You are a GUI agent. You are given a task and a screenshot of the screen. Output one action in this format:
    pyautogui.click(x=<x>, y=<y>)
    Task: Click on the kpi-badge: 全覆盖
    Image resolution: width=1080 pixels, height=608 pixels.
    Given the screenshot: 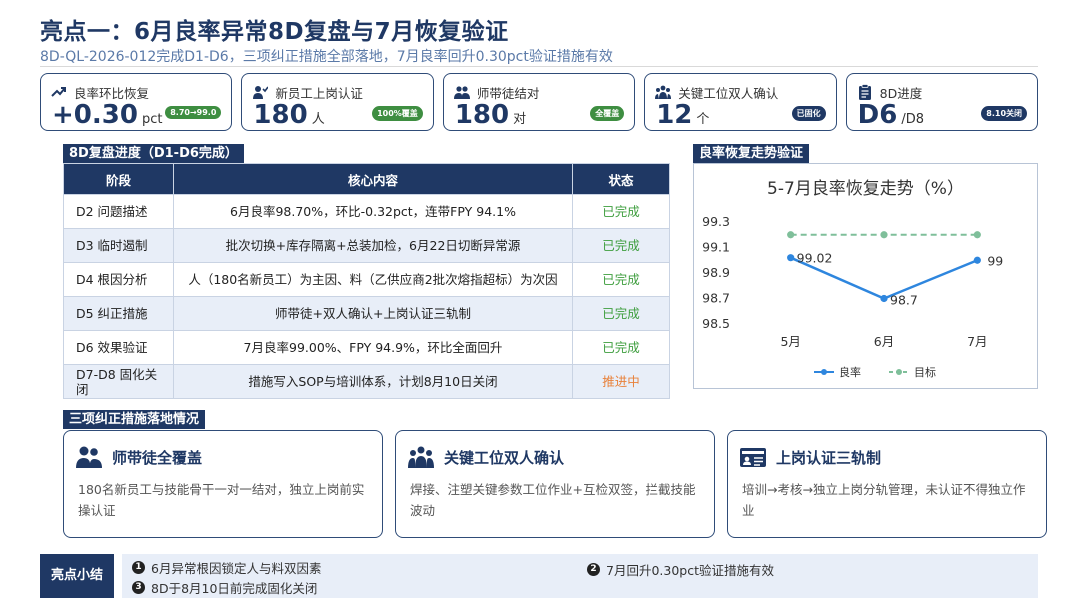 What is the action you would take?
    pyautogui.click(x=607, y=113)
    